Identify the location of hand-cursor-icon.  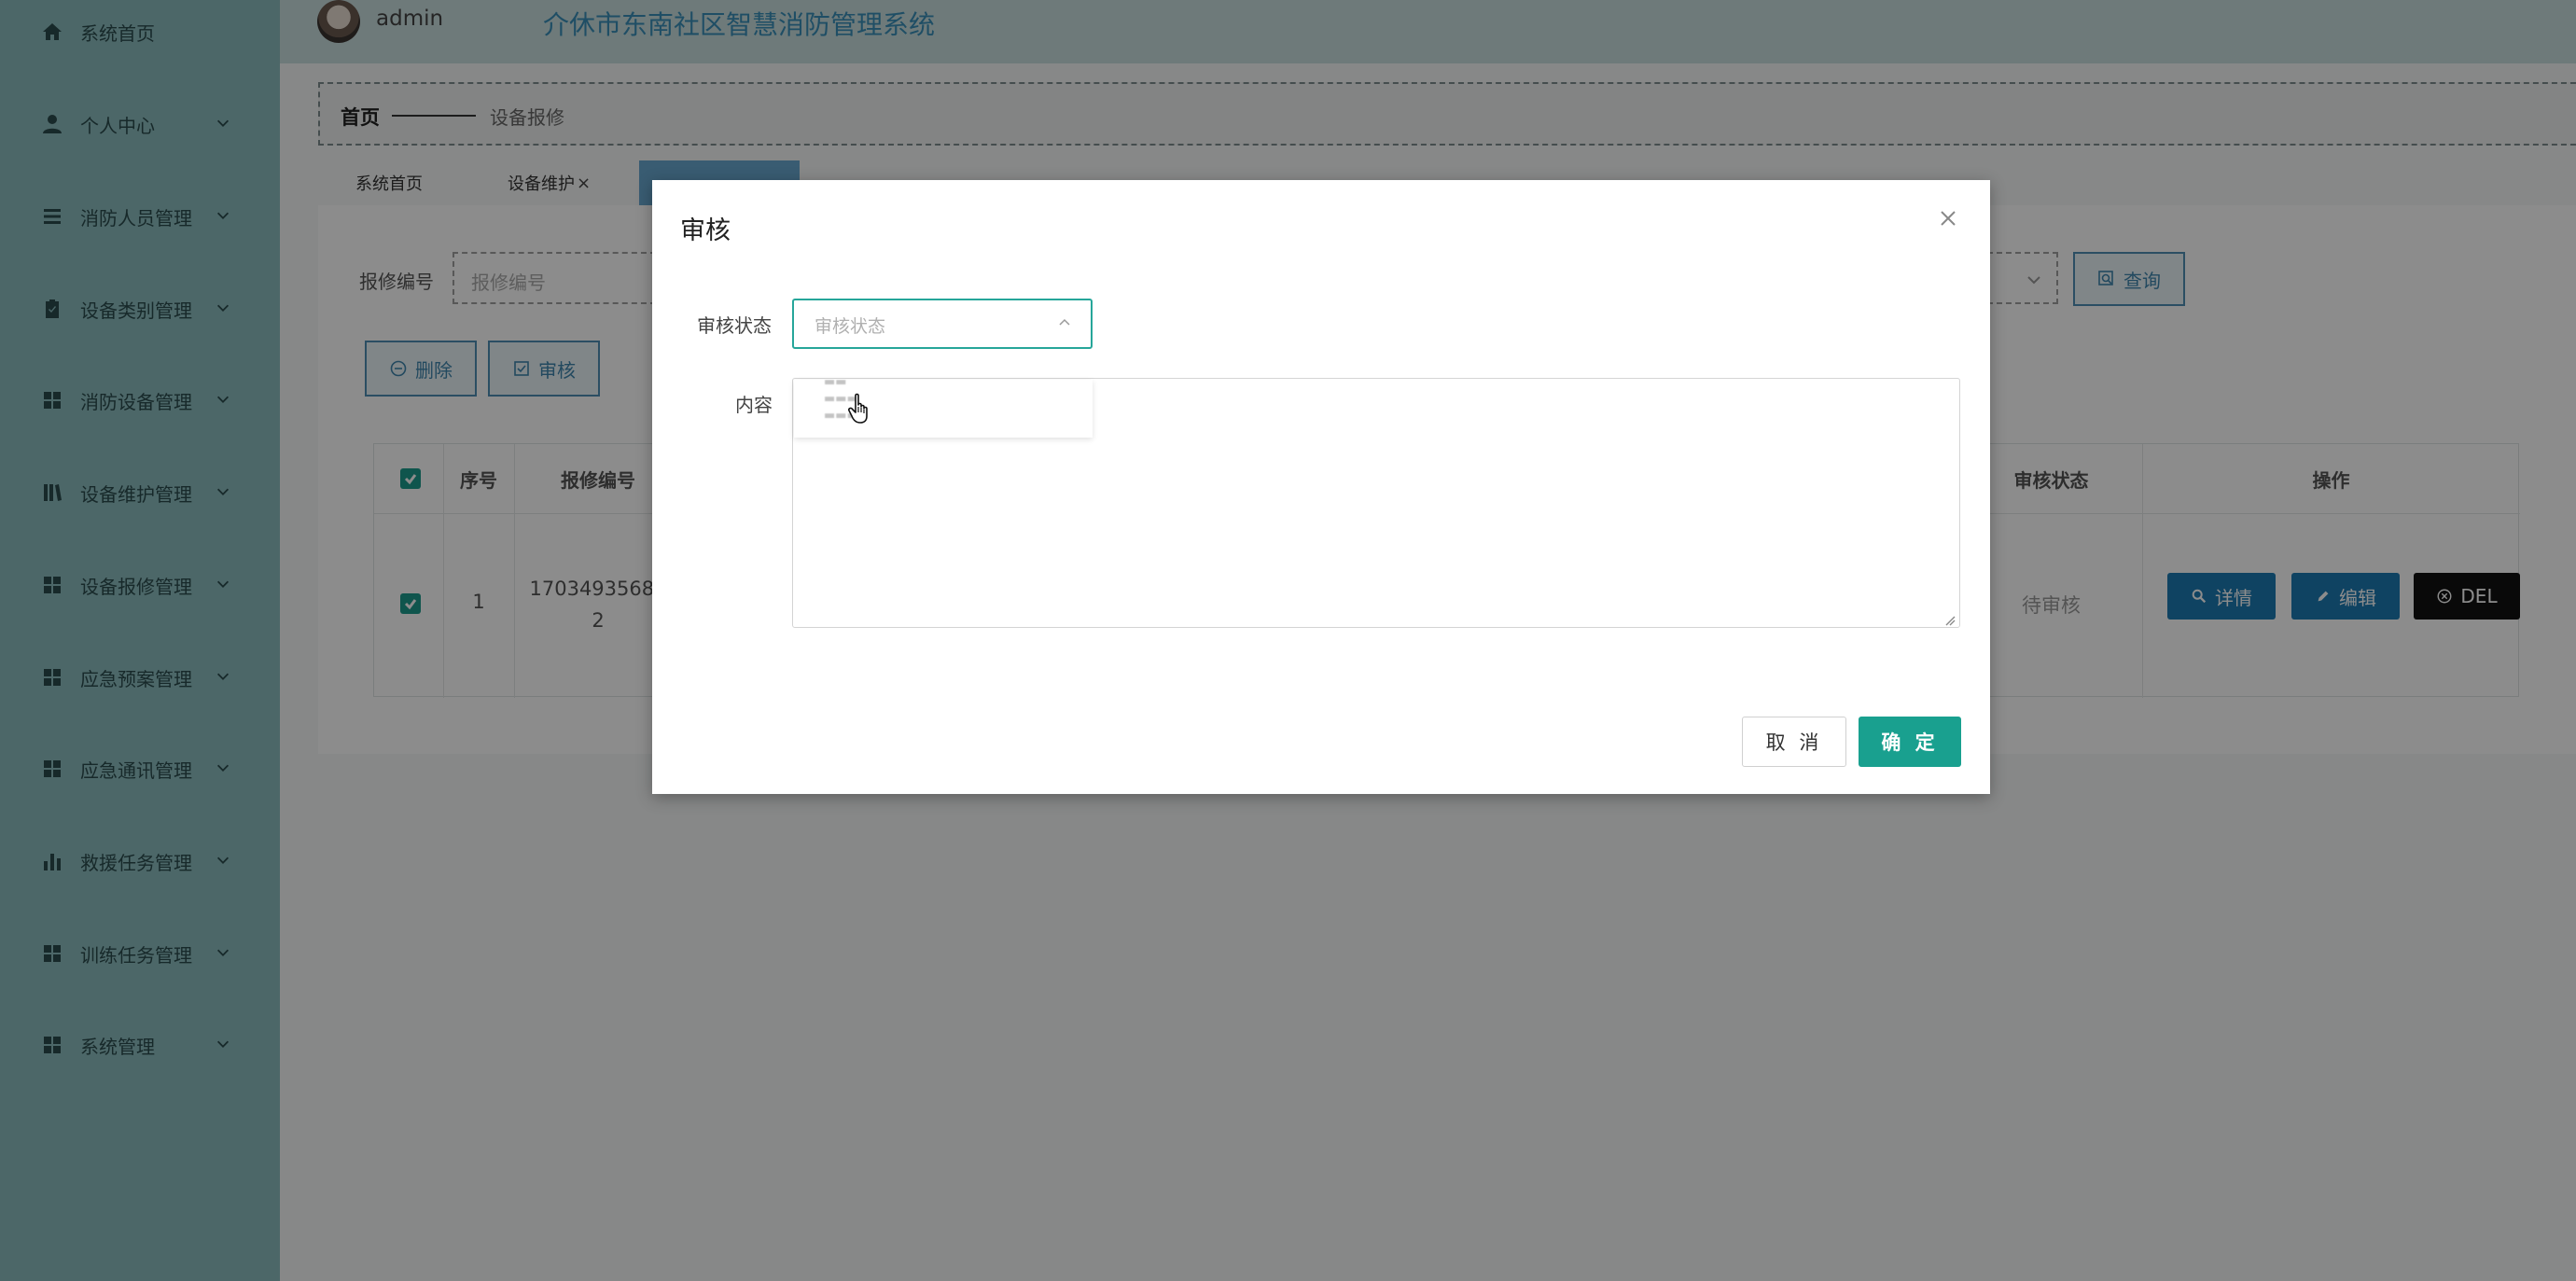
(860, 409).